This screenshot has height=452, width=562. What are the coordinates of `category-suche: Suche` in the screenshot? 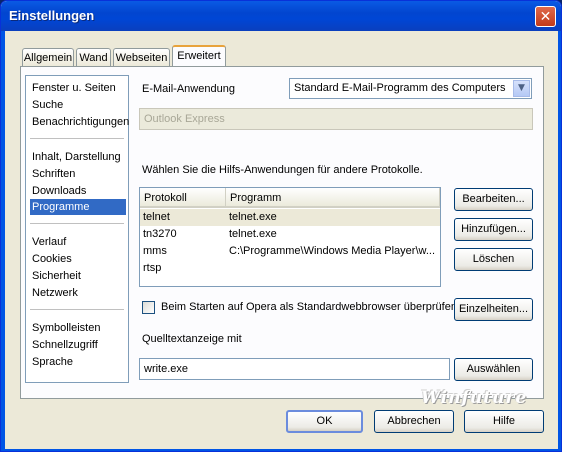 It's located at (47, 105).